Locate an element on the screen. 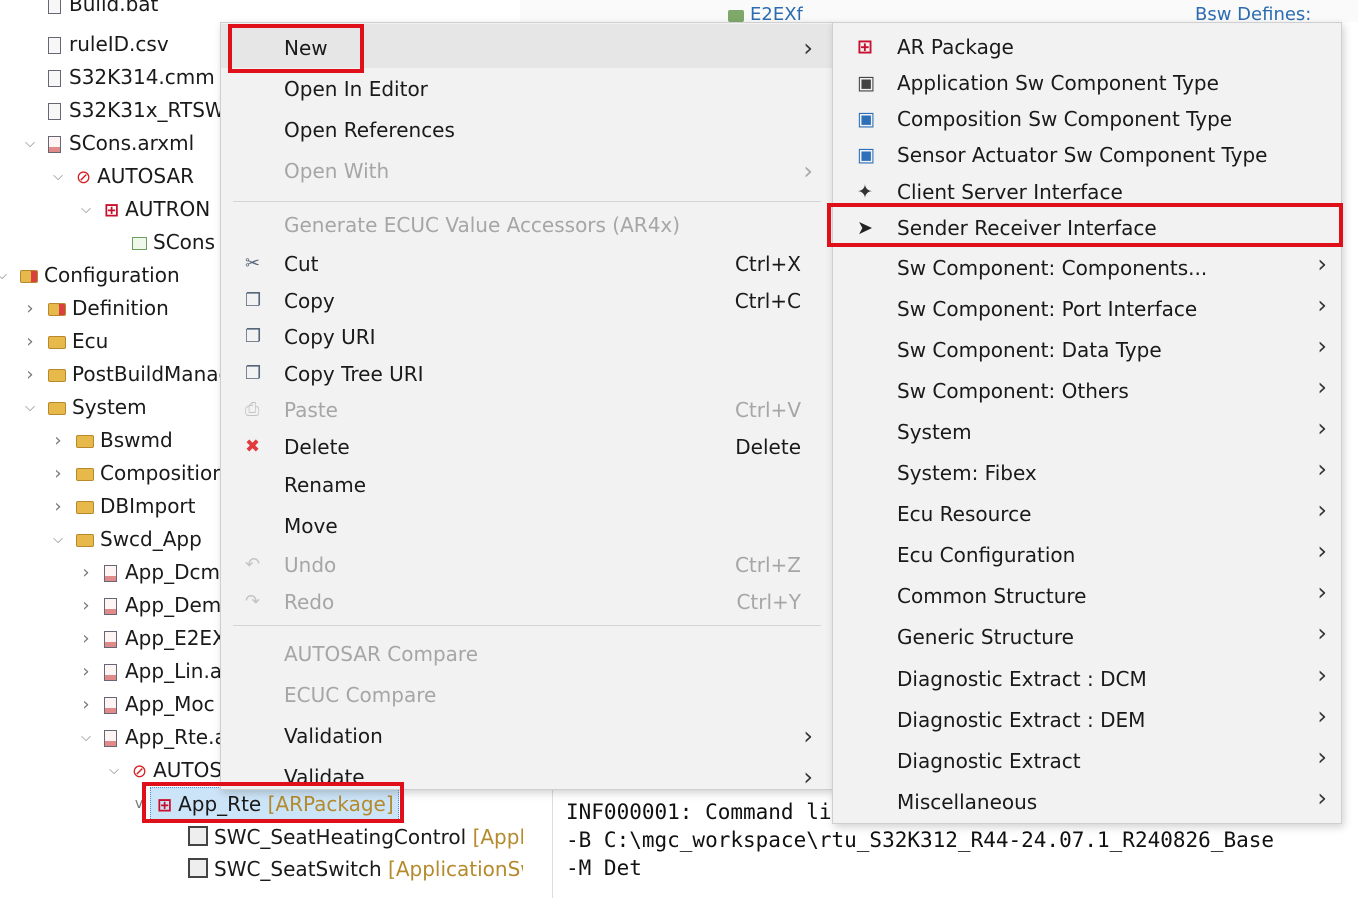  menu-item-generate-ecuc-value-accessors-ar4x: Generate ECUC Value Accessors (AR4x) is located at coordinates (527, 225).